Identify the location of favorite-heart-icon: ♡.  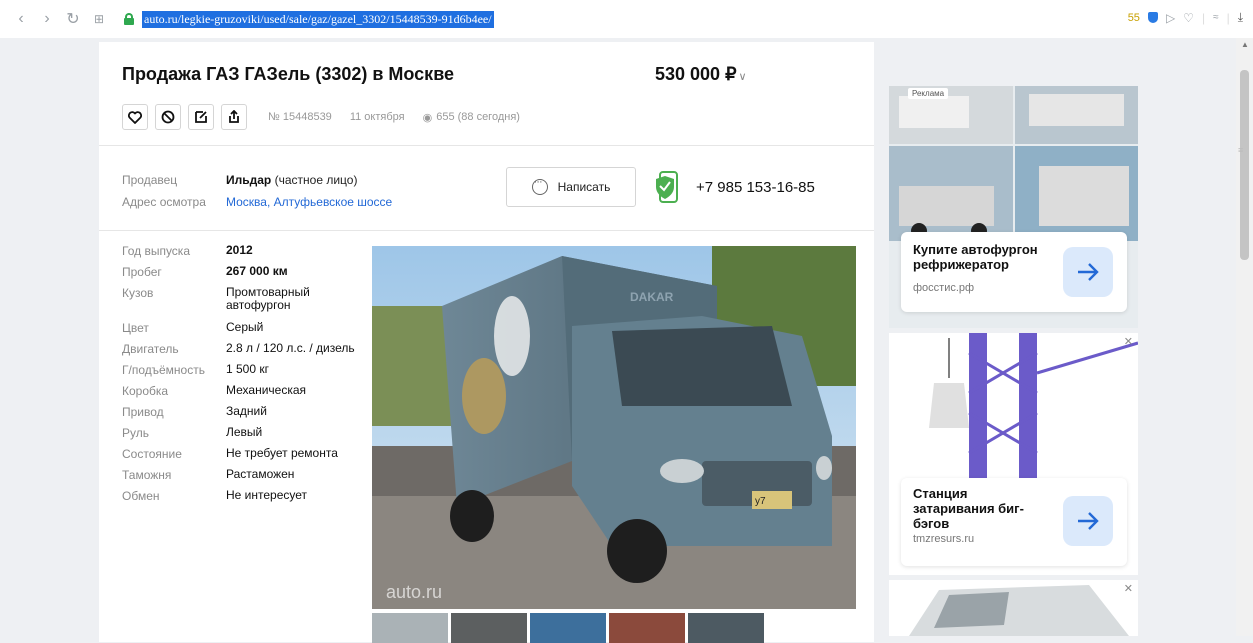
(1188, 18).